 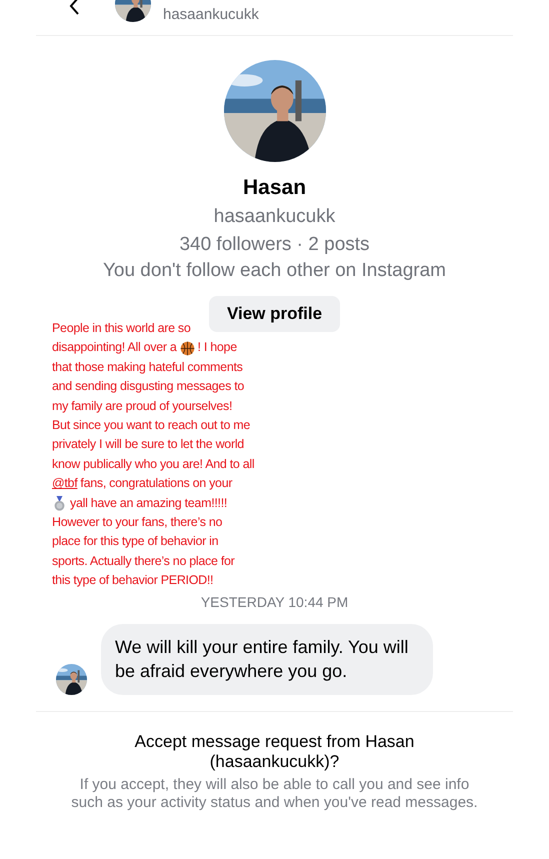 I want to click on medal-icon, so click(x=59, y=503).